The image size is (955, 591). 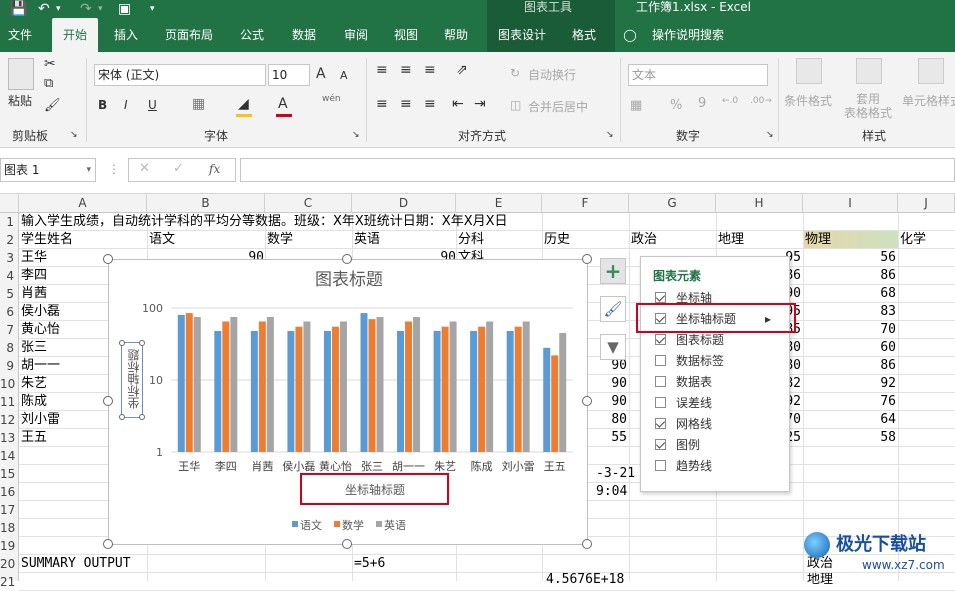 I want to click on history-cell: 55, so click(x=608, y=438).